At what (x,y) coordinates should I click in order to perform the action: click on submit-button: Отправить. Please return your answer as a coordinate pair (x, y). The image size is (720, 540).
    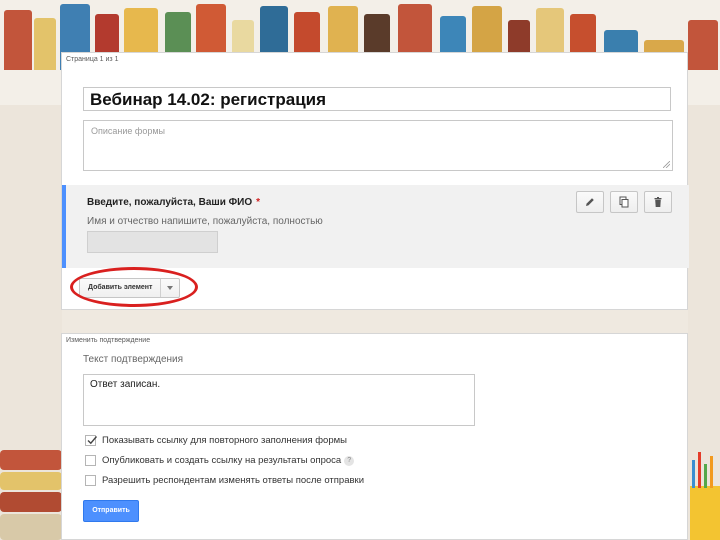
    Looking at the image, I should click on (111, 511).